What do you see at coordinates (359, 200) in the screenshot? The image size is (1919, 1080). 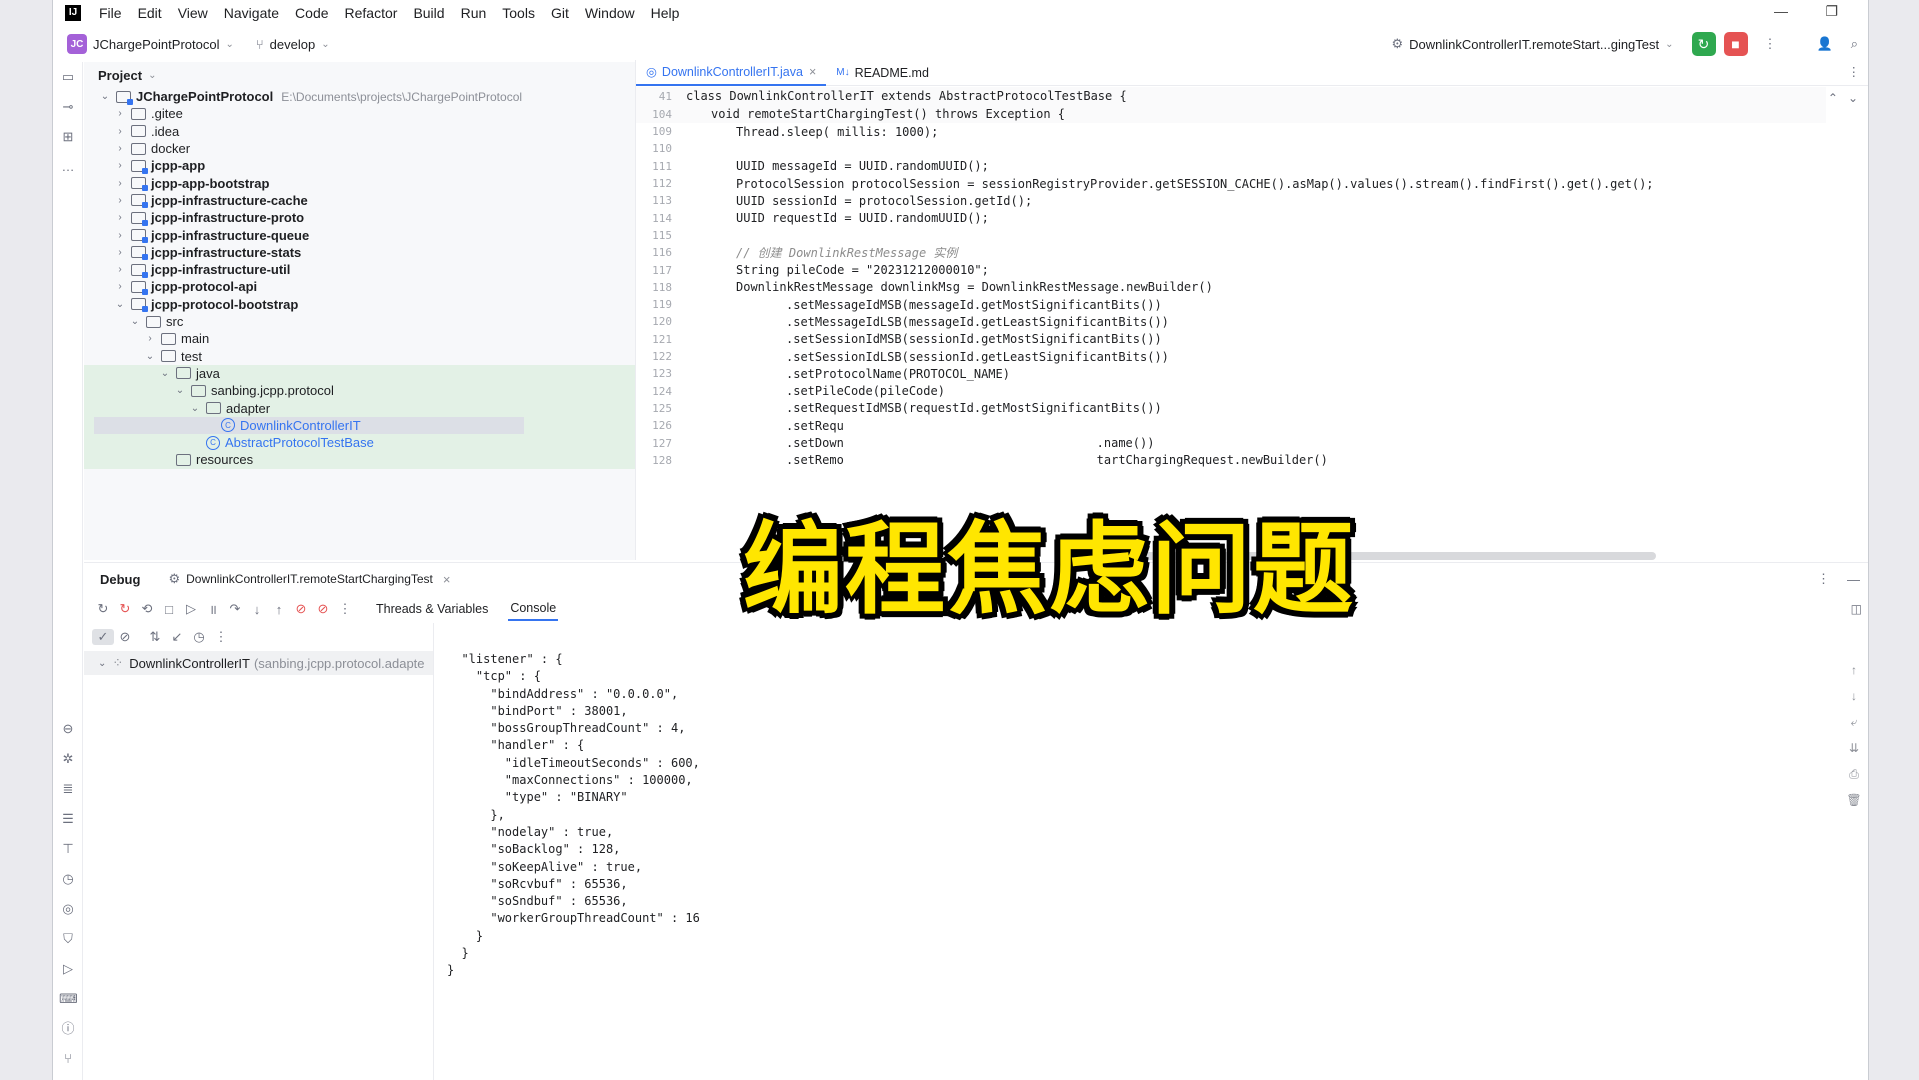 I see `tree-item: › jcpp-infrastructure-cache` at bounding box center [359, 200].